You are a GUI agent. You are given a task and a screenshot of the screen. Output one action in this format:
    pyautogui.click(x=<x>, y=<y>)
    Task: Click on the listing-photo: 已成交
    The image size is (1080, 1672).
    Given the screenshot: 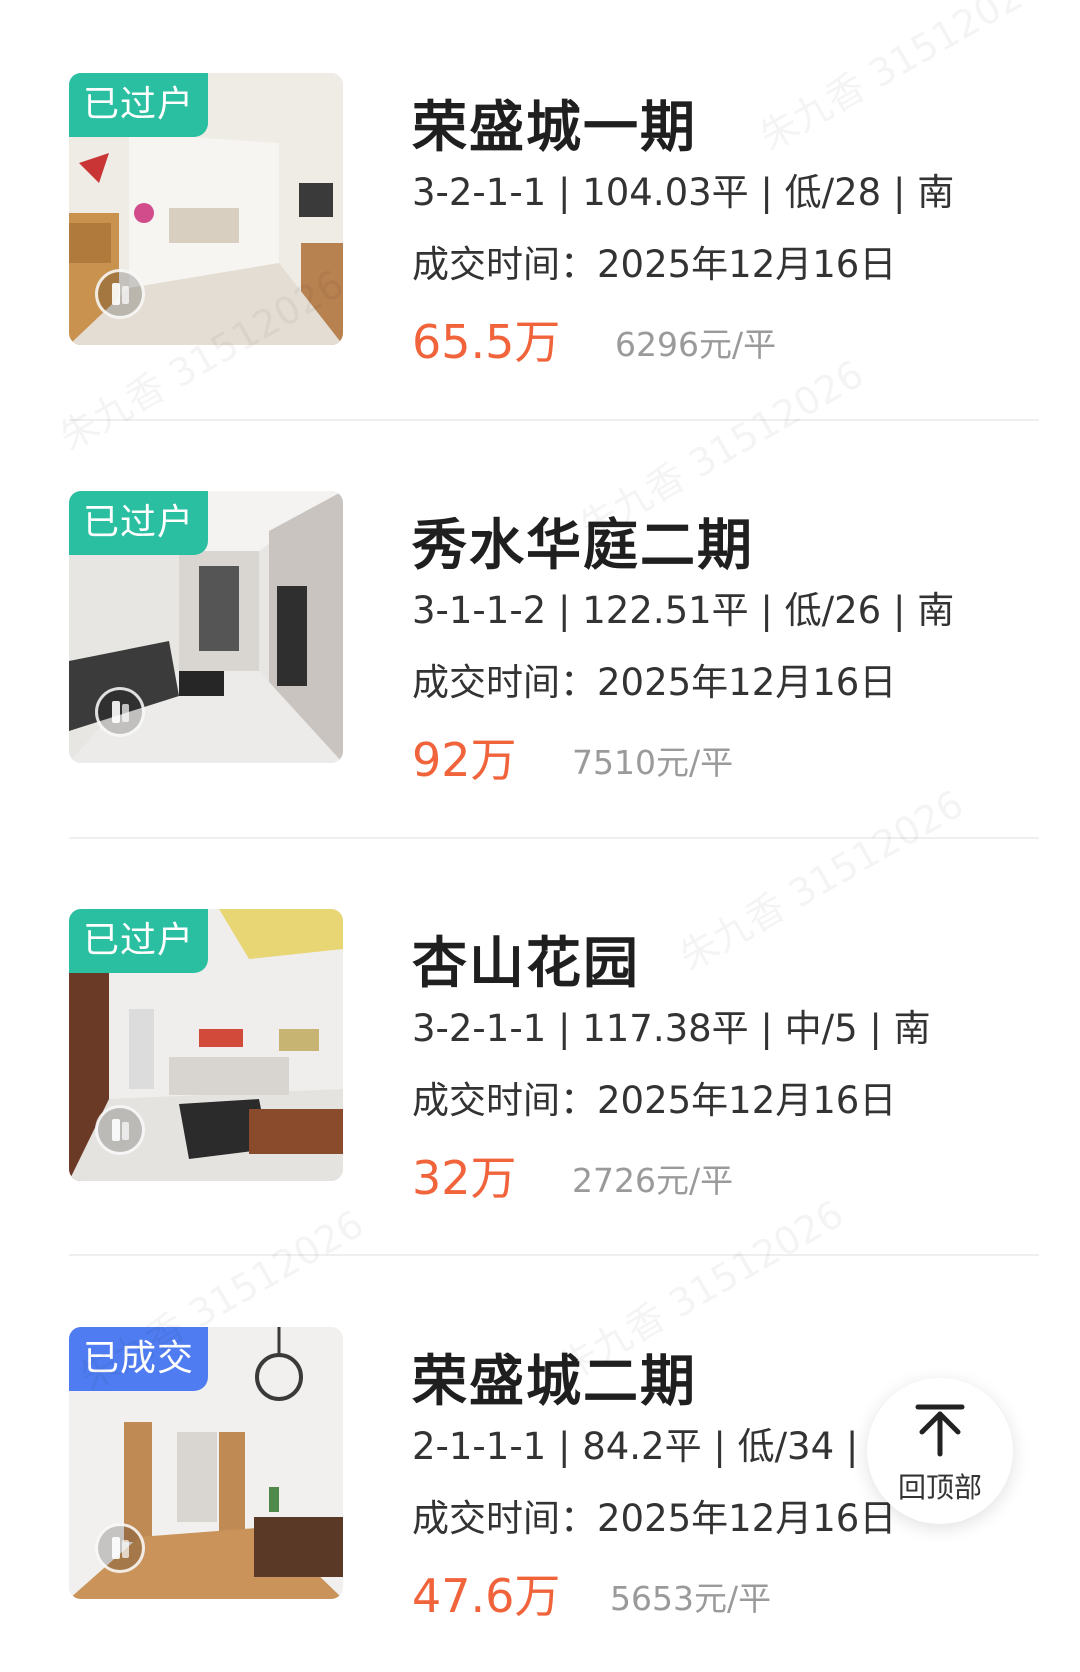 What is the action you would take?
    pyautogui.click(x=206, y=1463)
    